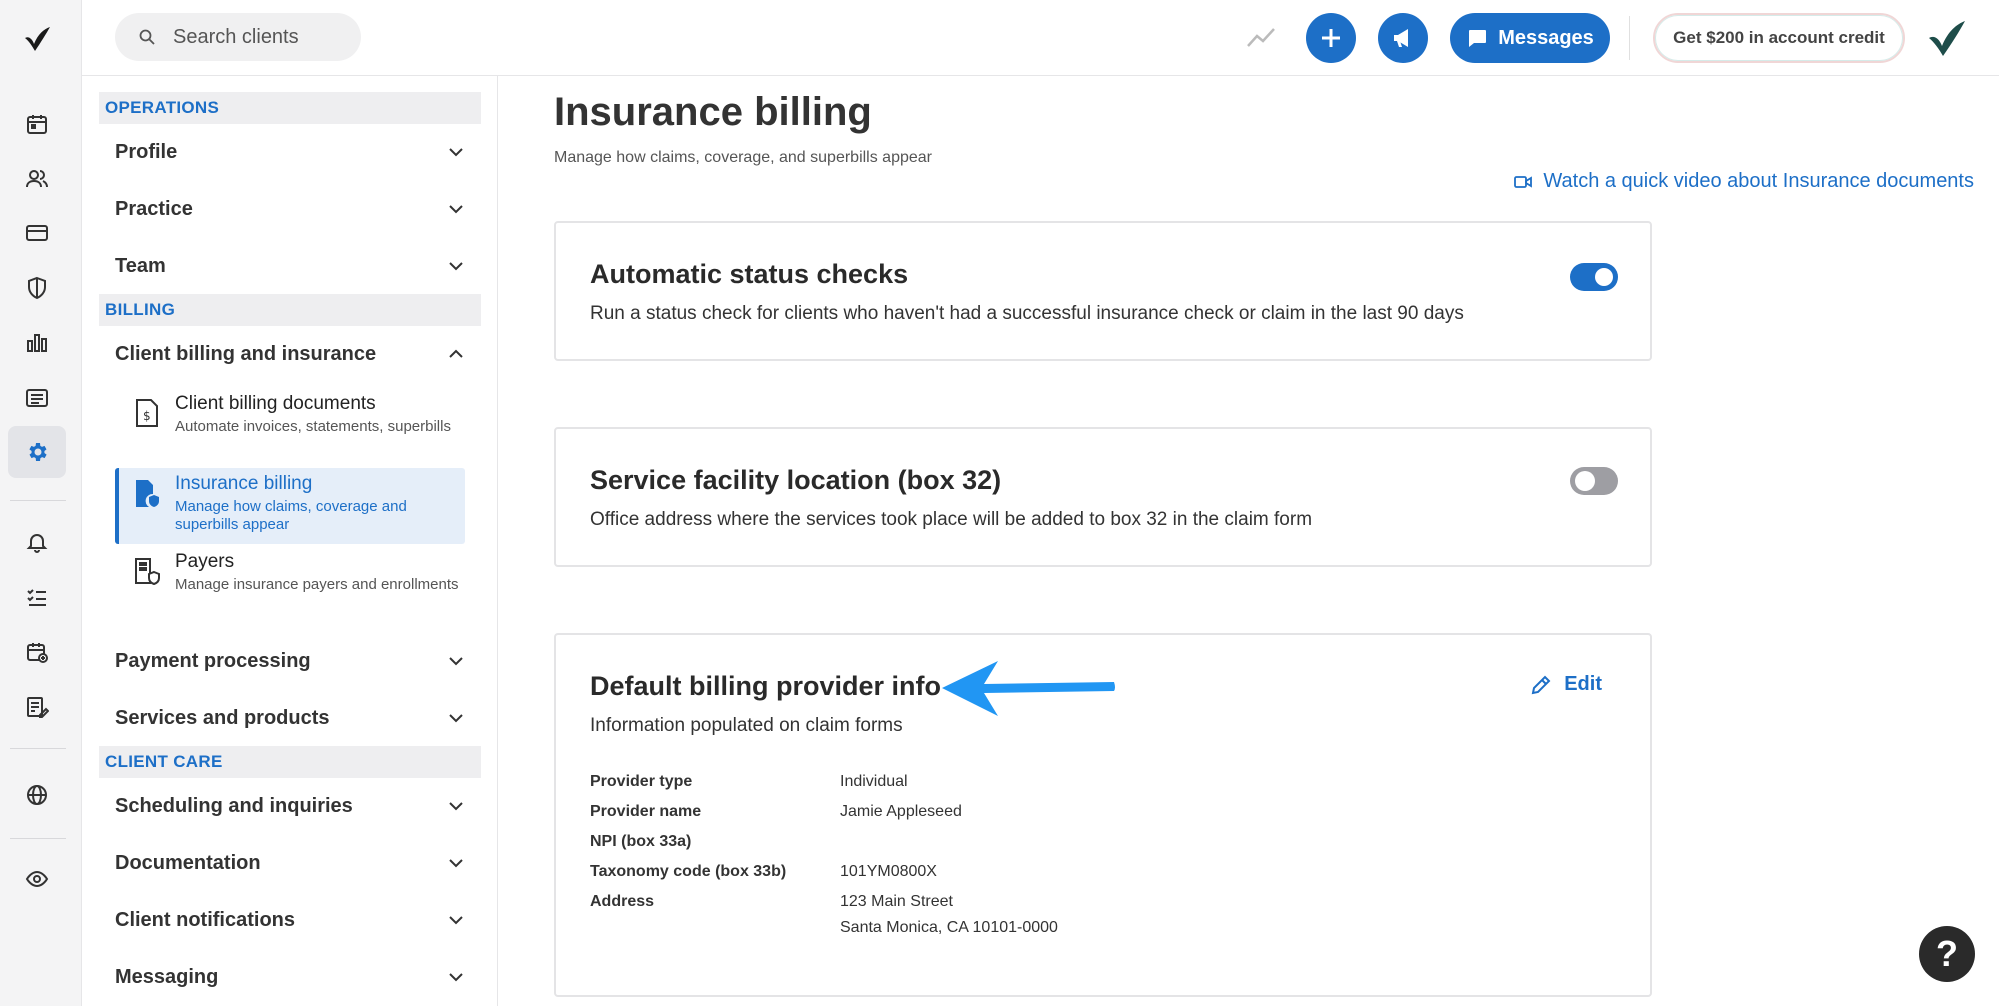  I want to click on globe-icon, so click(37, 795).